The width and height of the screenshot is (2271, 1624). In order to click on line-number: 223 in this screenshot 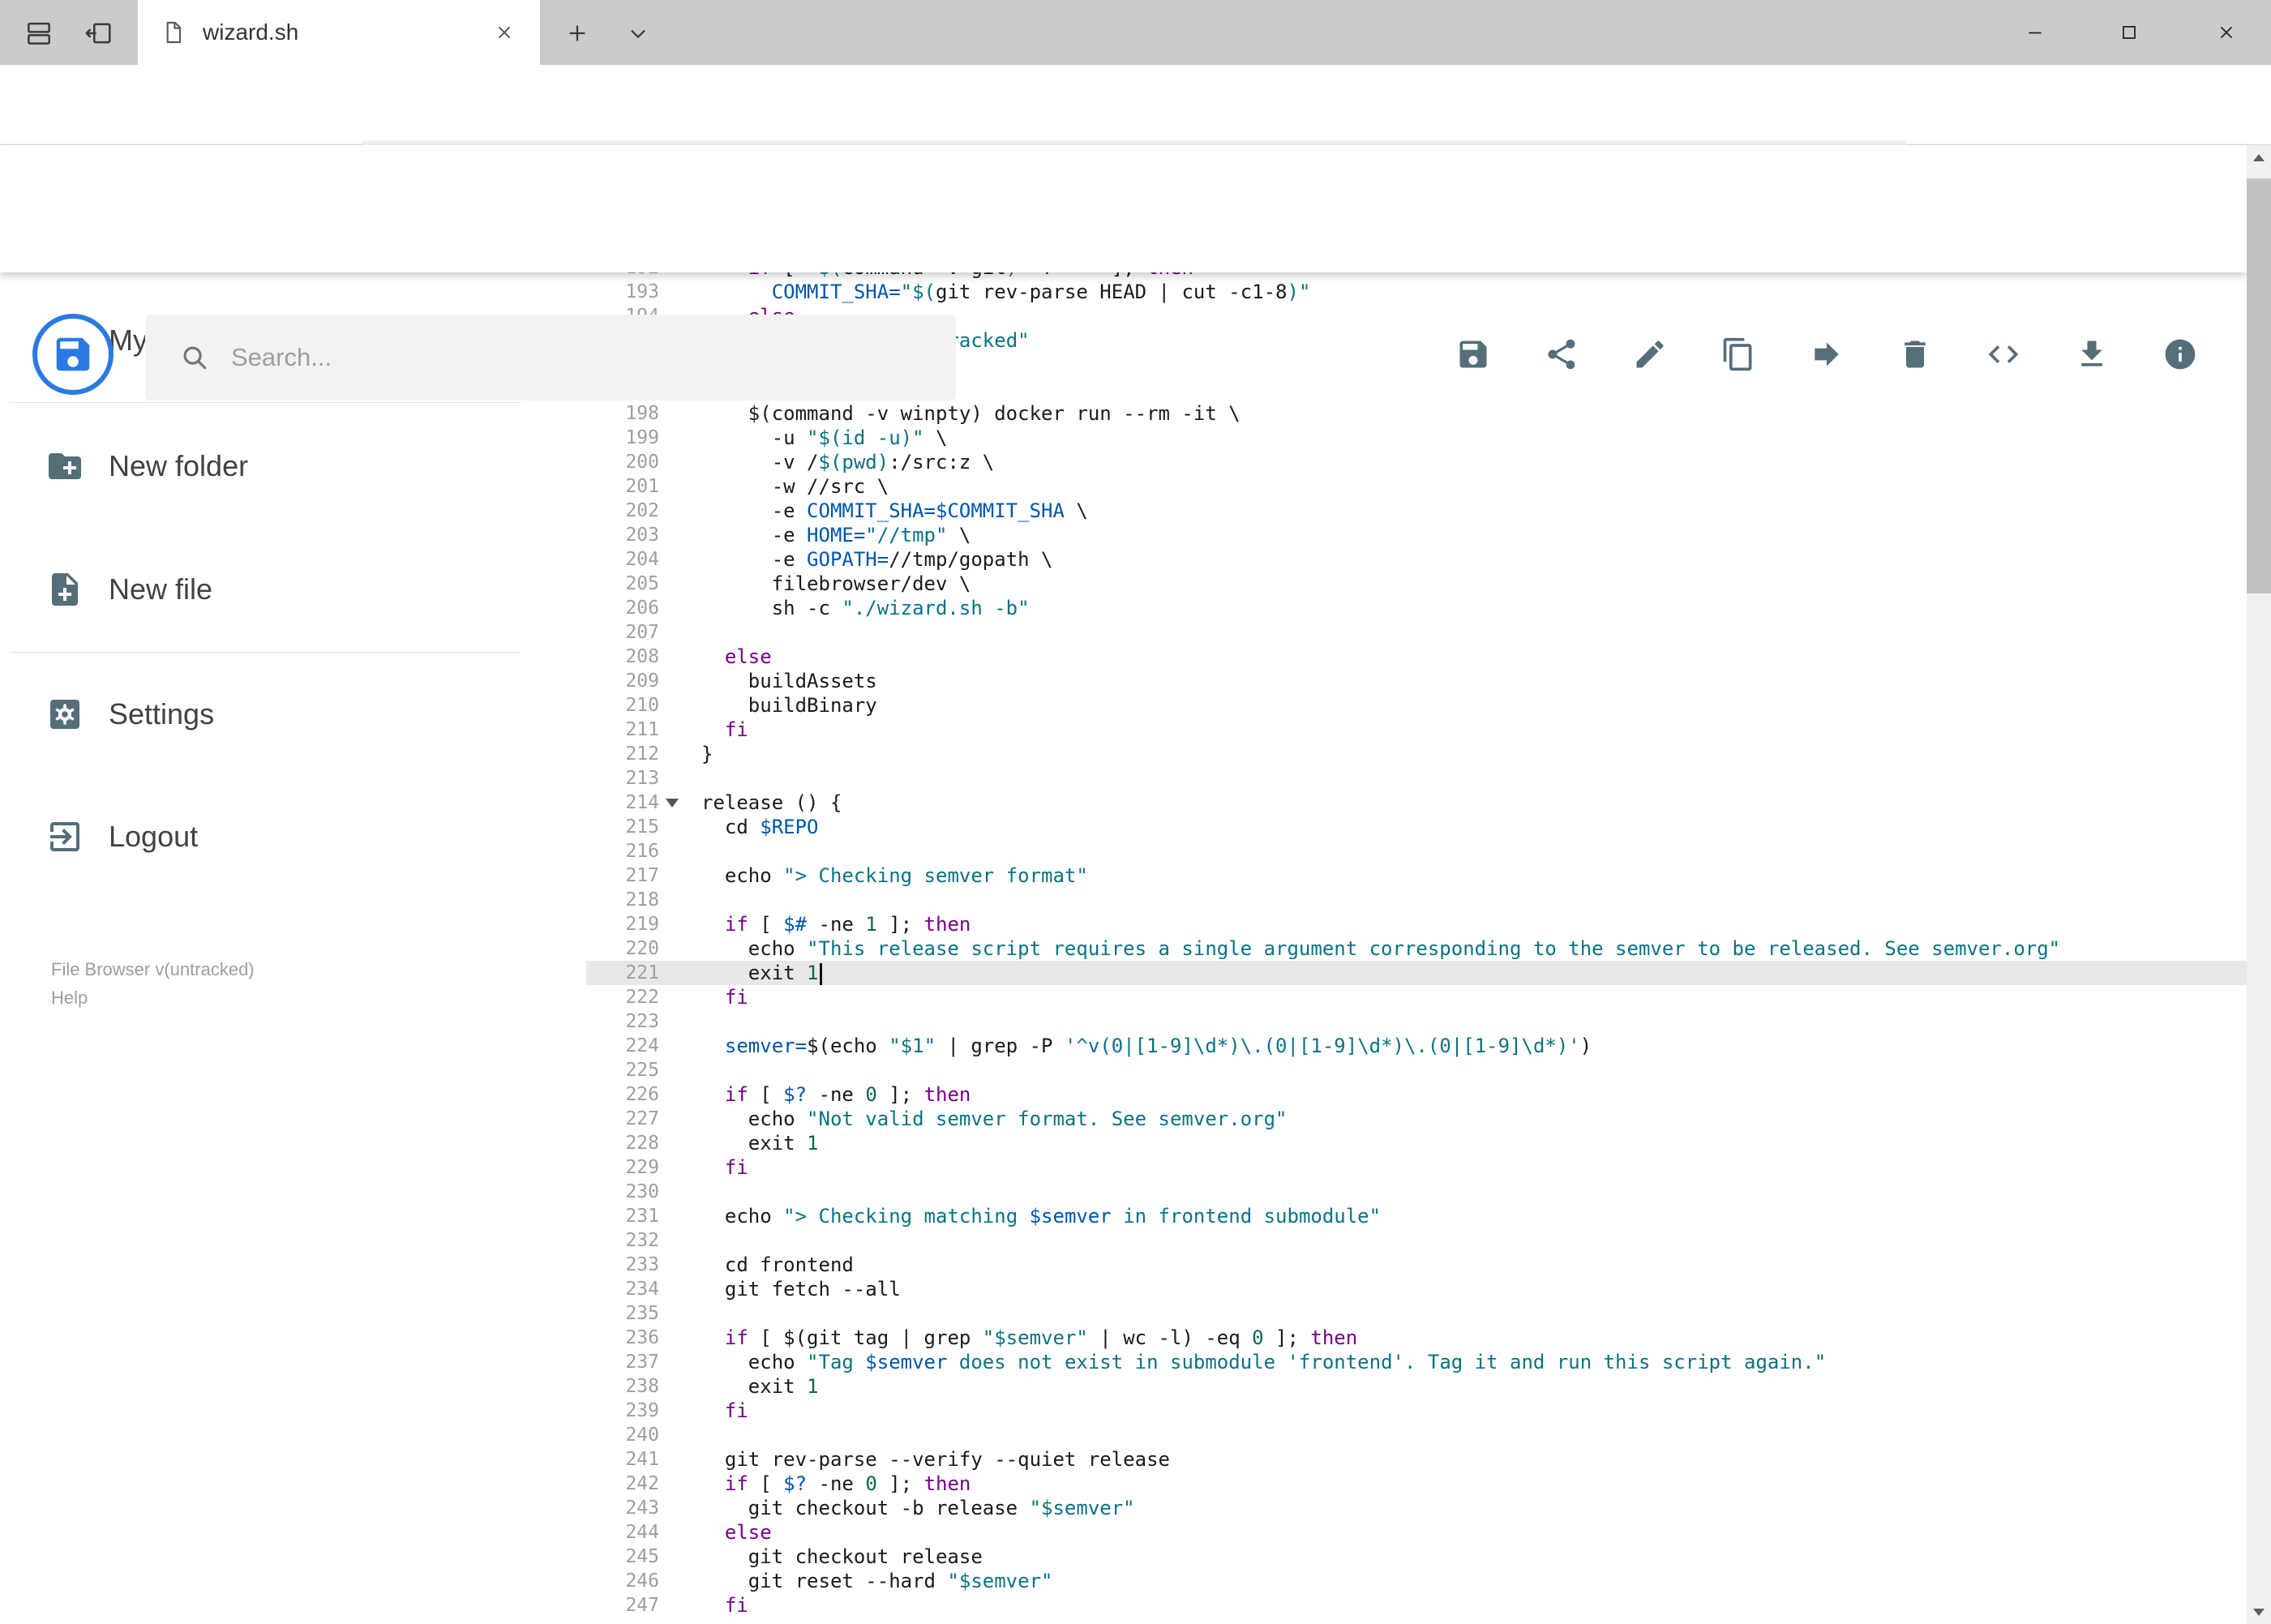, I will do `click(642, 1022)`.